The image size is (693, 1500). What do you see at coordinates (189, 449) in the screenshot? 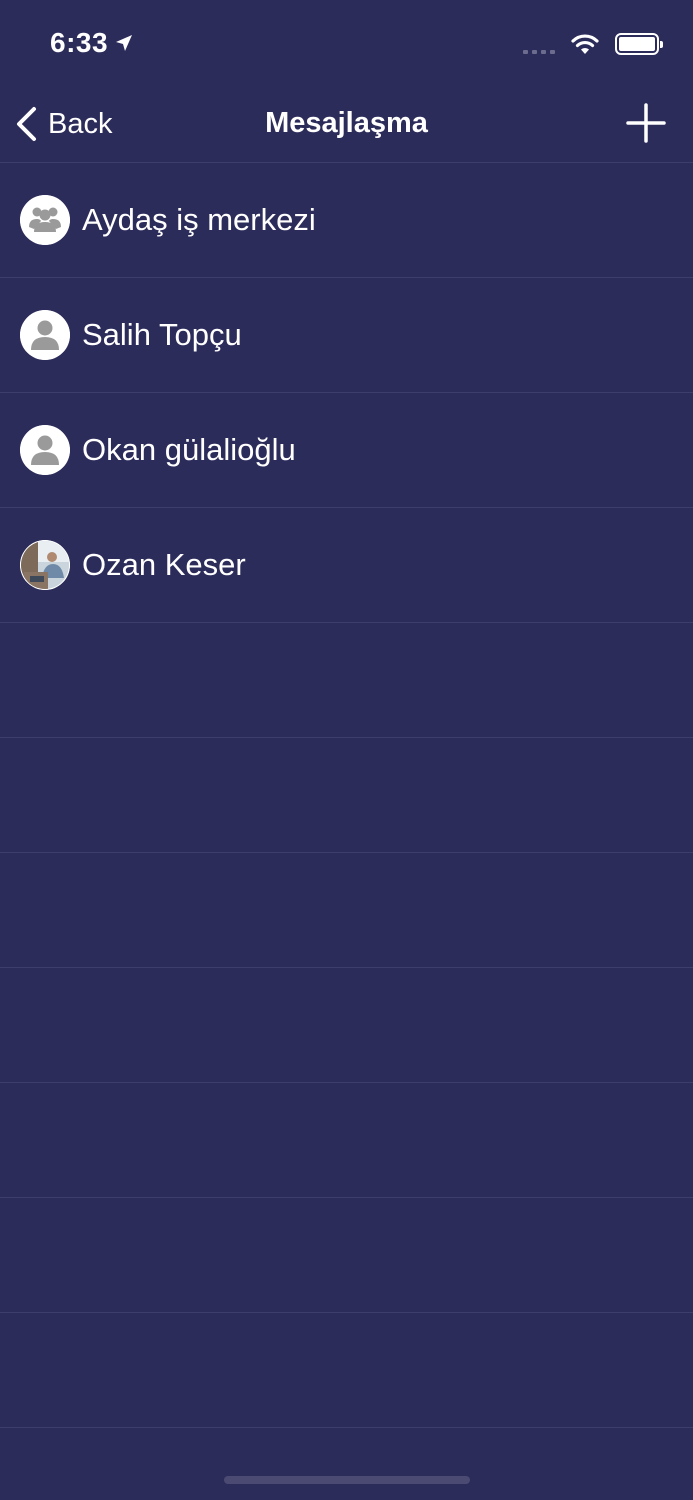
I see `conversation-name: Okan gülalioğlu` at bounding box center [189, 449].